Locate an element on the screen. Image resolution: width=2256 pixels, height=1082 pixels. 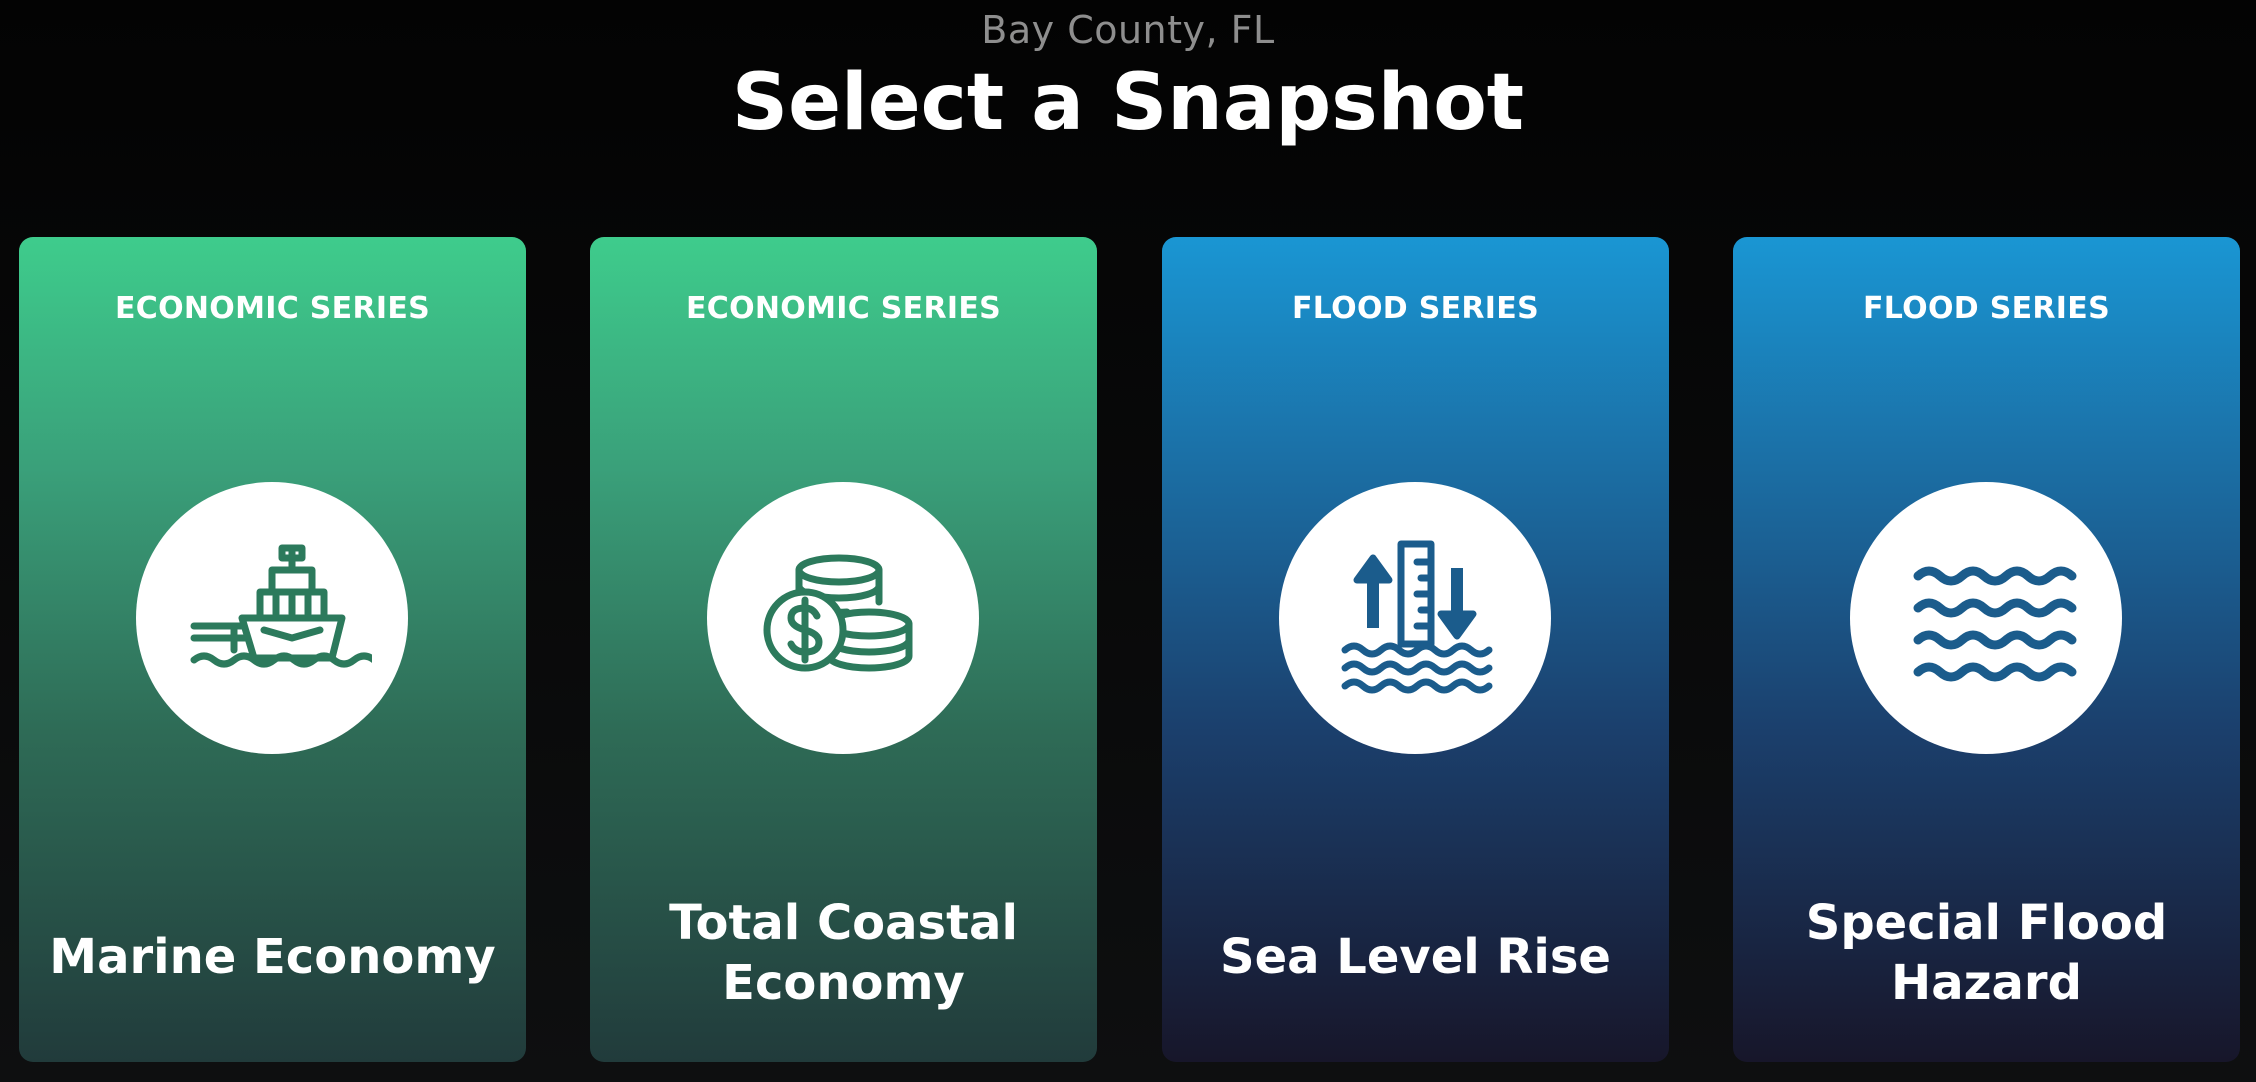
location-subtitle: Bay County, FL is located at coordinates (1128, 30).